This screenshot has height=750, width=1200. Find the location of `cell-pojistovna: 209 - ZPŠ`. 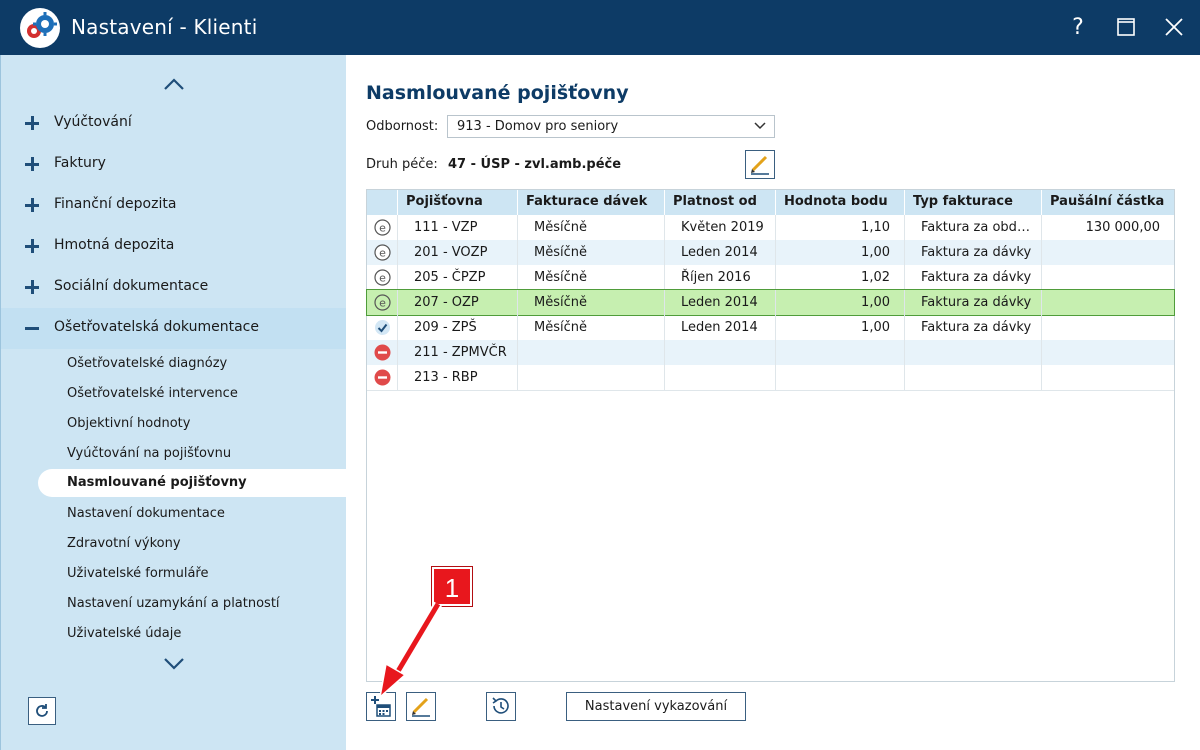

cell-pojistovna: 209 - ZPŠ is located at coordinates (458, 327).